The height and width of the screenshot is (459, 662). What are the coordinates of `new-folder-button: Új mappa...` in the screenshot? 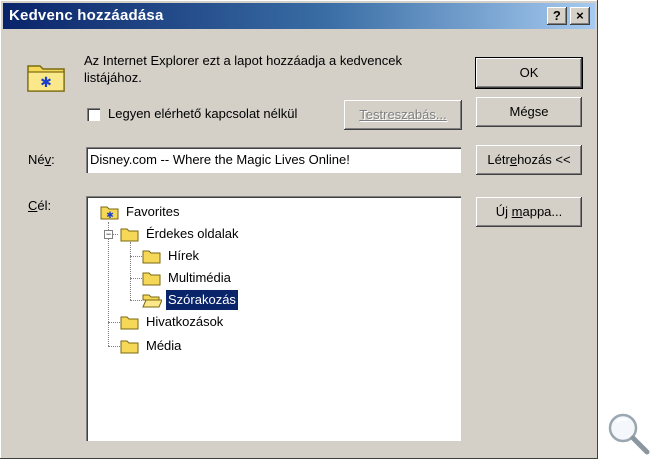 It's located at (529, 212).